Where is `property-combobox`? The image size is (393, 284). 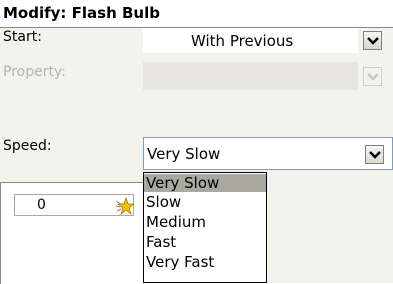
property-combobox is located at coordinates (268, 76).